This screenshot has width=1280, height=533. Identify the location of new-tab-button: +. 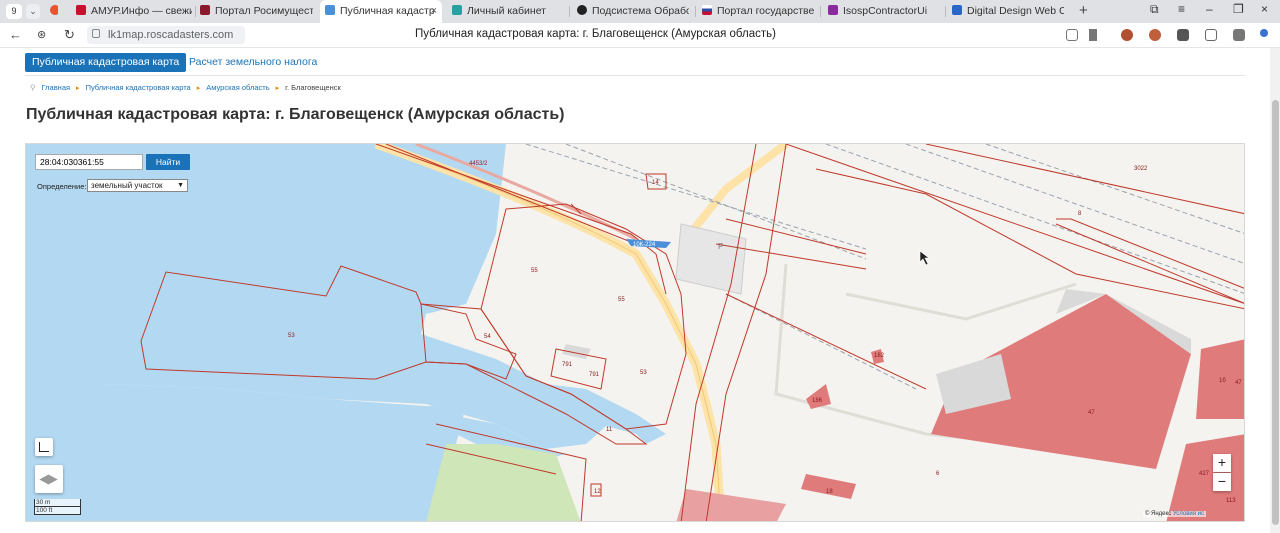
(1083, 10).